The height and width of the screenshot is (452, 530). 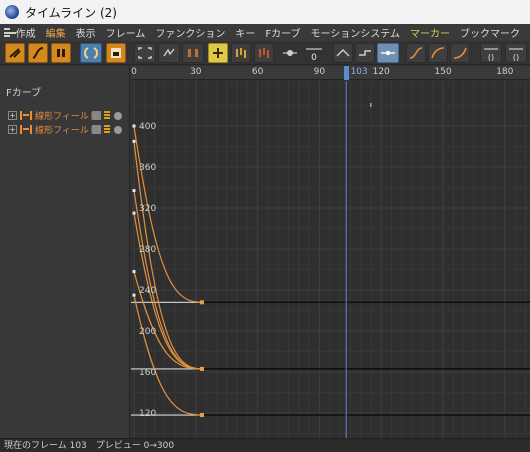 What do you see at coordinates (505, 72) in the screenshot?
I see `ruler-tick-label: 180` at bounding box center [505, 72].